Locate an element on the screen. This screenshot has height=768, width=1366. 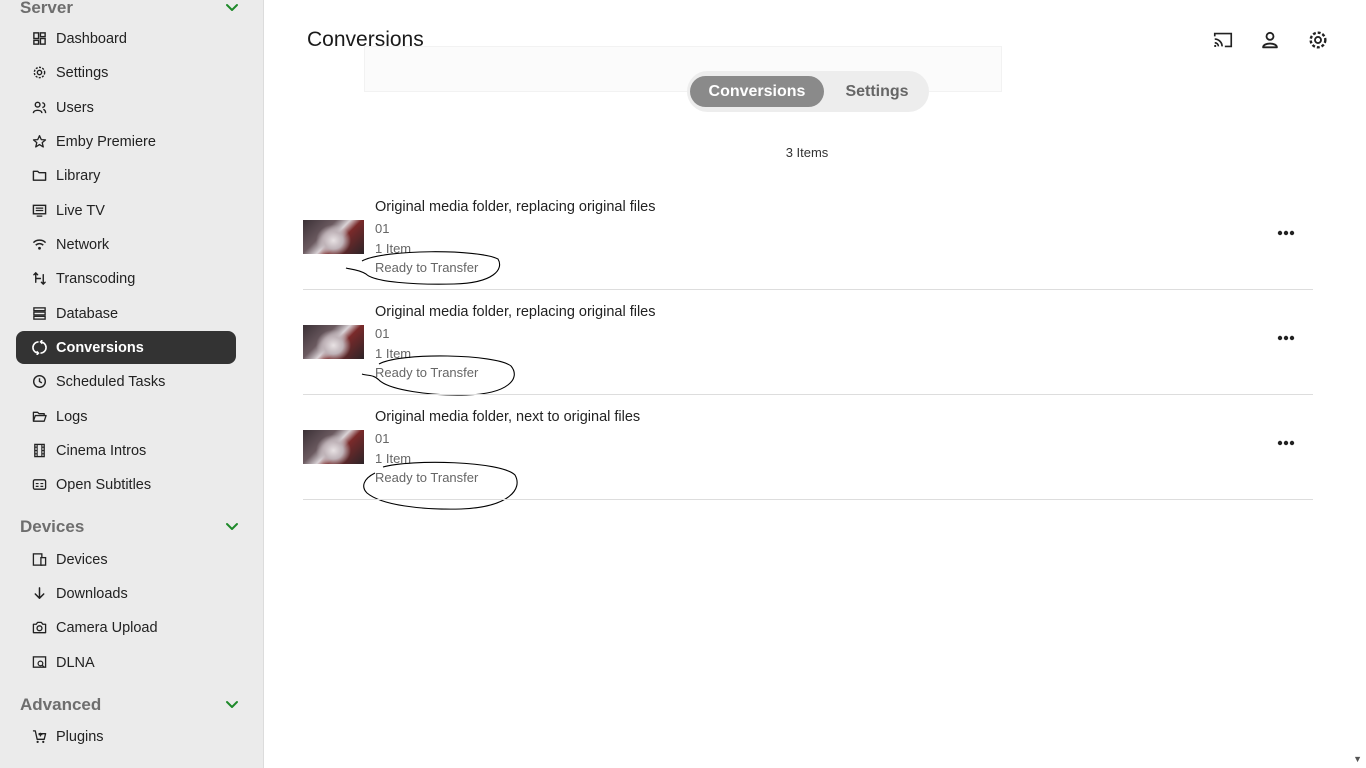
sidebar-item-library: Library is located at coordinates (126, 175).